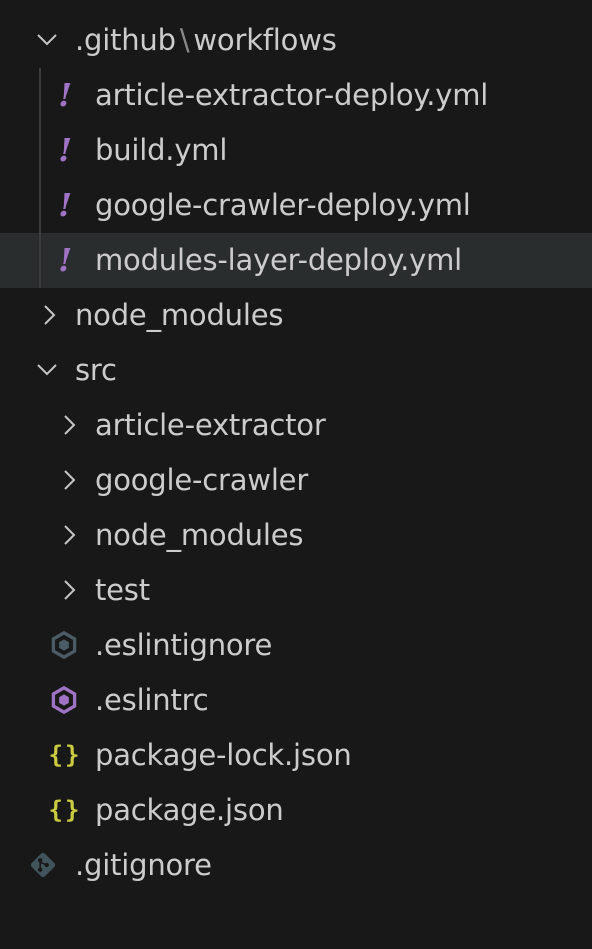 Image resolution: width=592 pixels, height=949 pixels. I want to click on folder-label: test, so click(122, 590).